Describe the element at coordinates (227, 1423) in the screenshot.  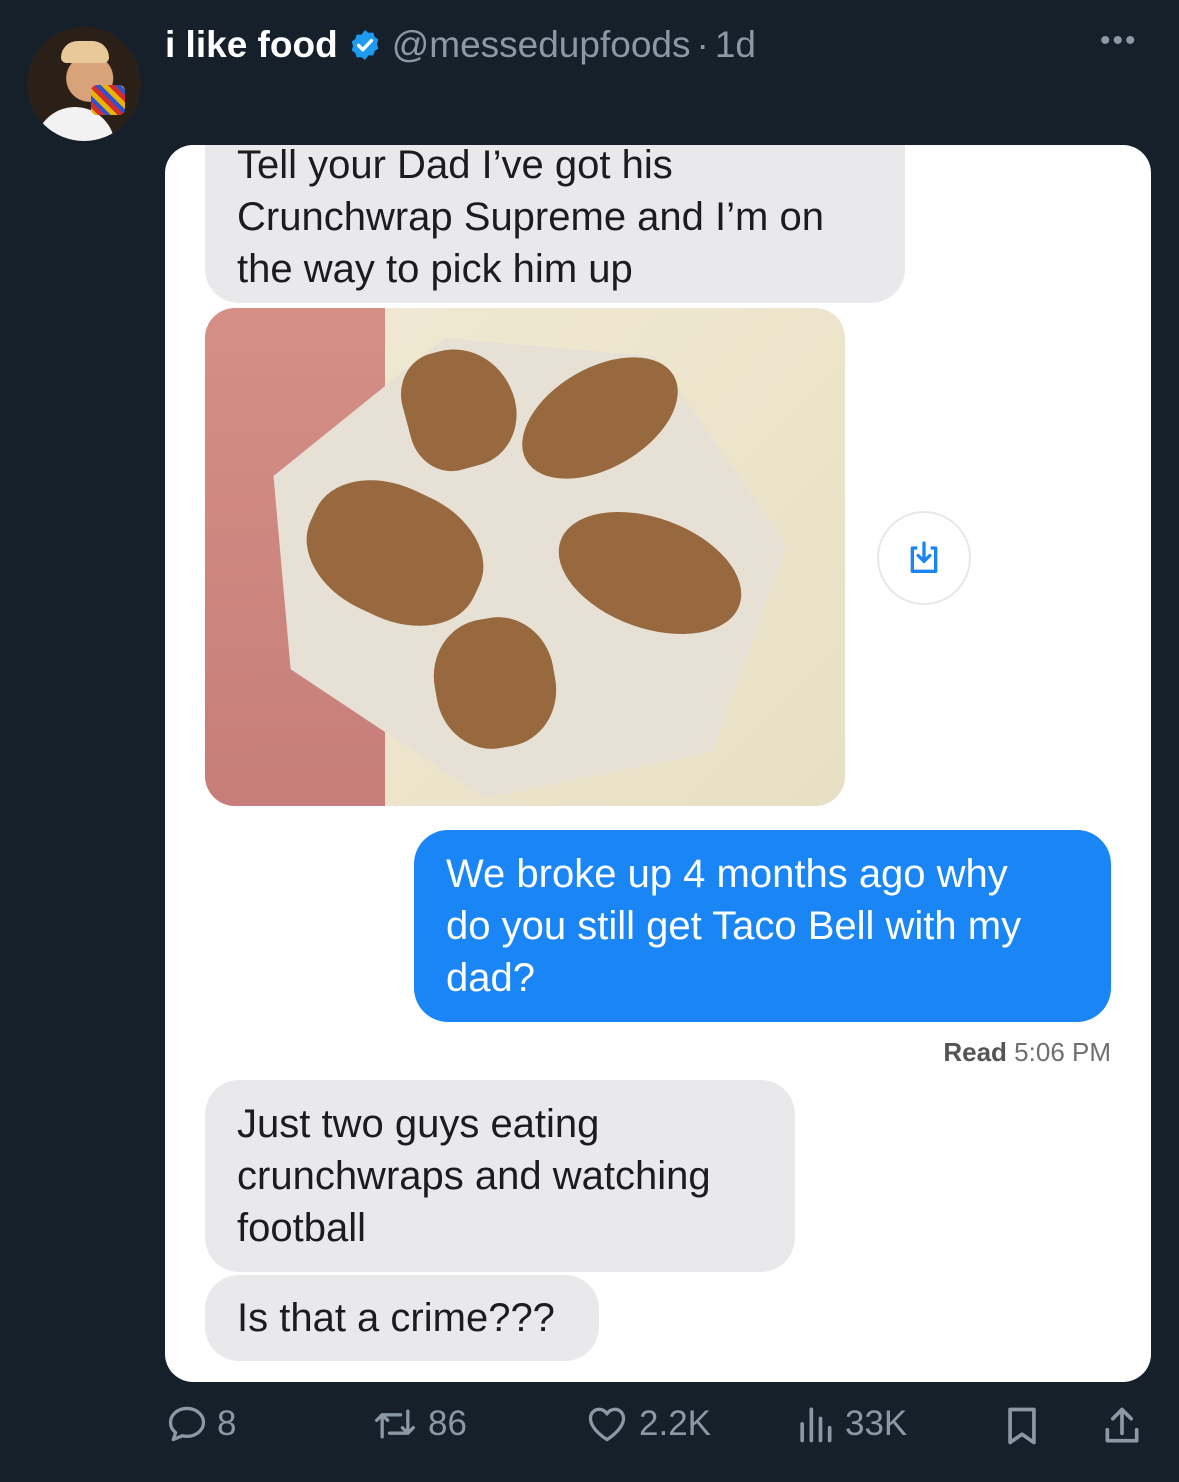
I see `reply-count: 8` at that location.